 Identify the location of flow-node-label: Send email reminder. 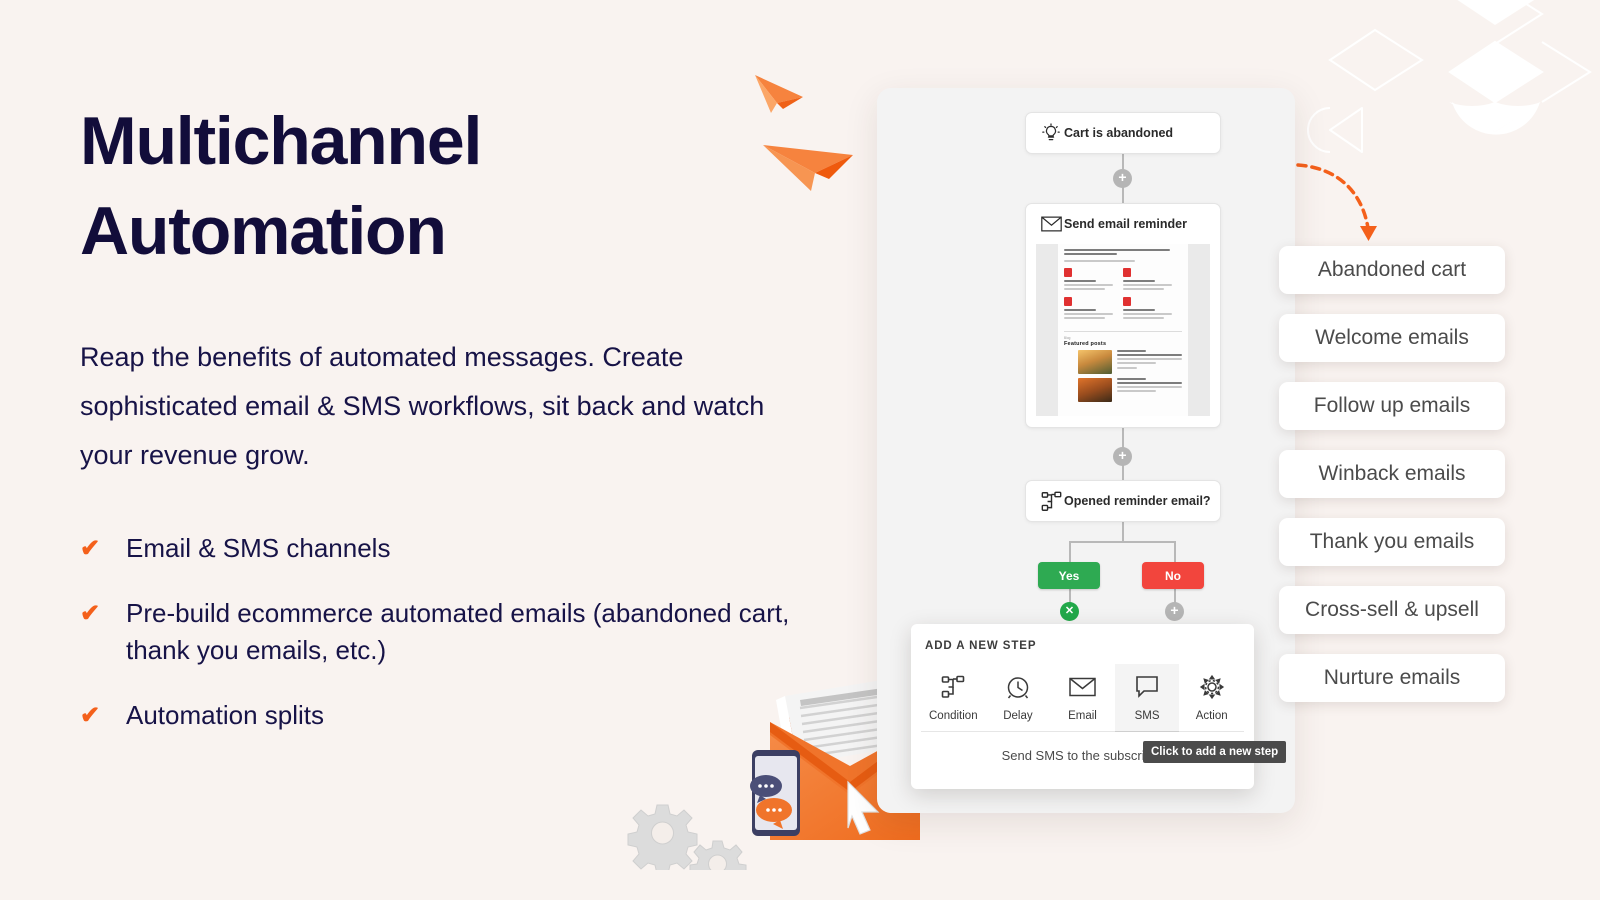
(1125, 224).